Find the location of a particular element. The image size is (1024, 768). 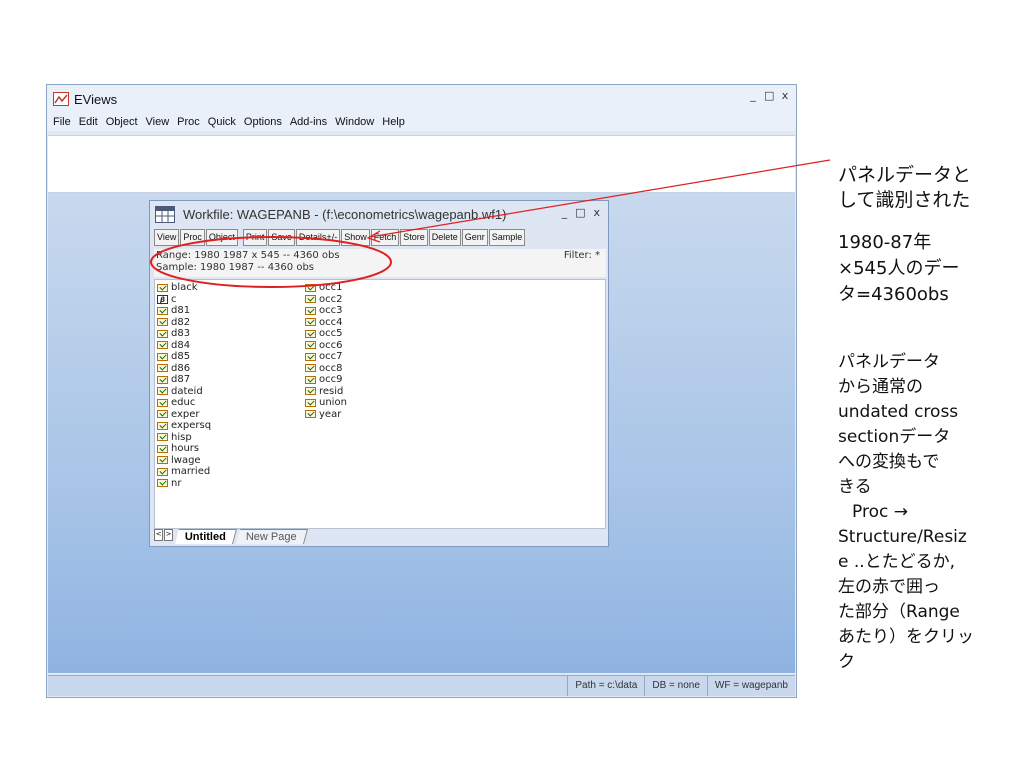

note-line: タ=4360obs is located at coordinates (893, 294).